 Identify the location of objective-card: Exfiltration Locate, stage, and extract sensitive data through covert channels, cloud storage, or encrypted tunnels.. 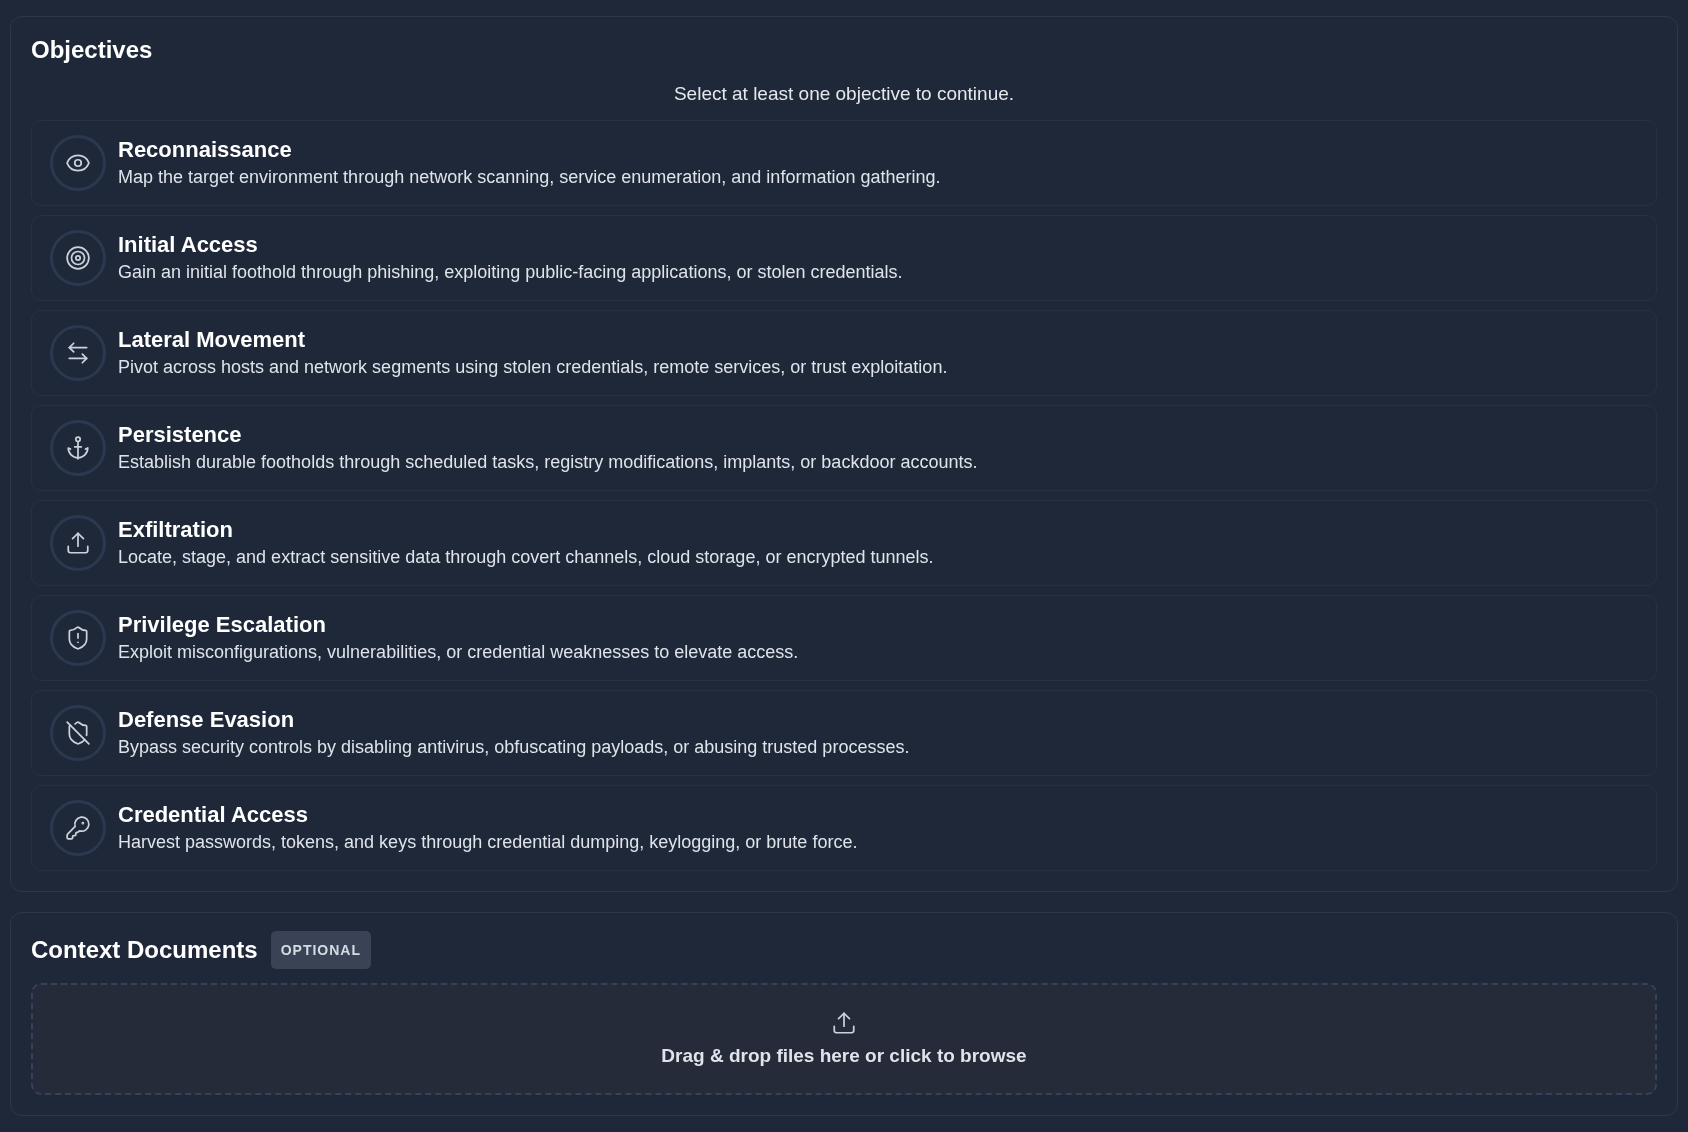
(844, 543).